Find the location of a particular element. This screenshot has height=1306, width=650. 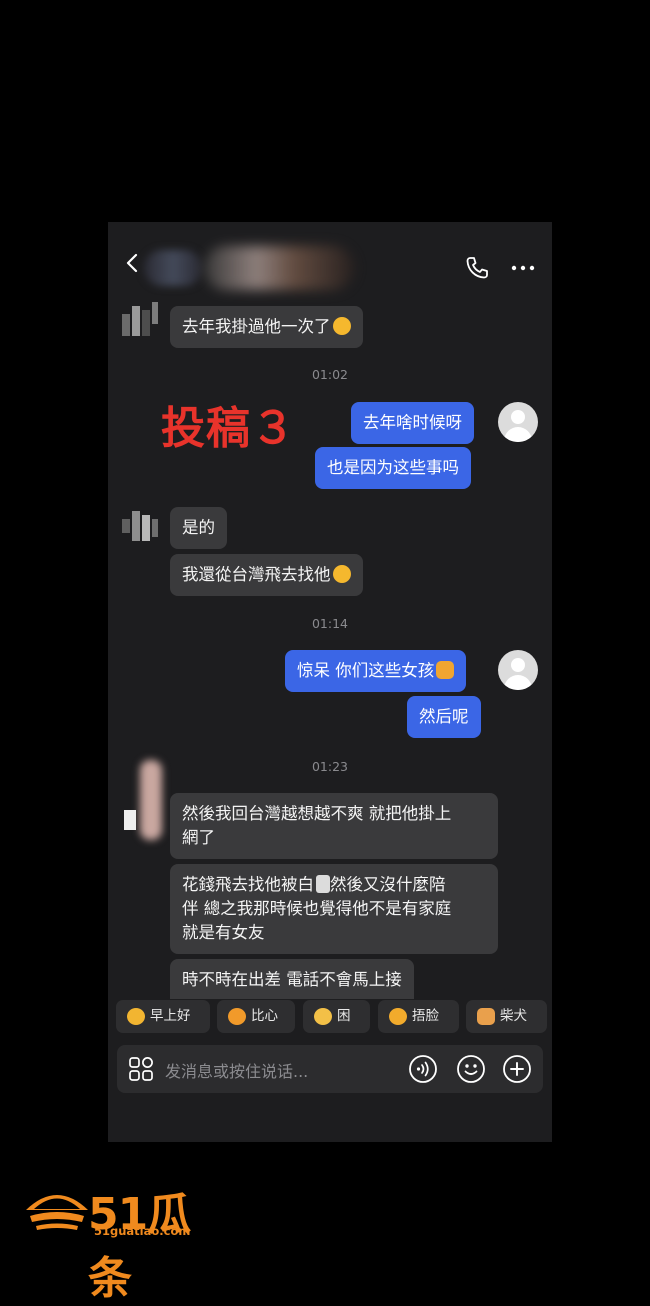

facepalm-icon is located at coordinates (398, 1016).